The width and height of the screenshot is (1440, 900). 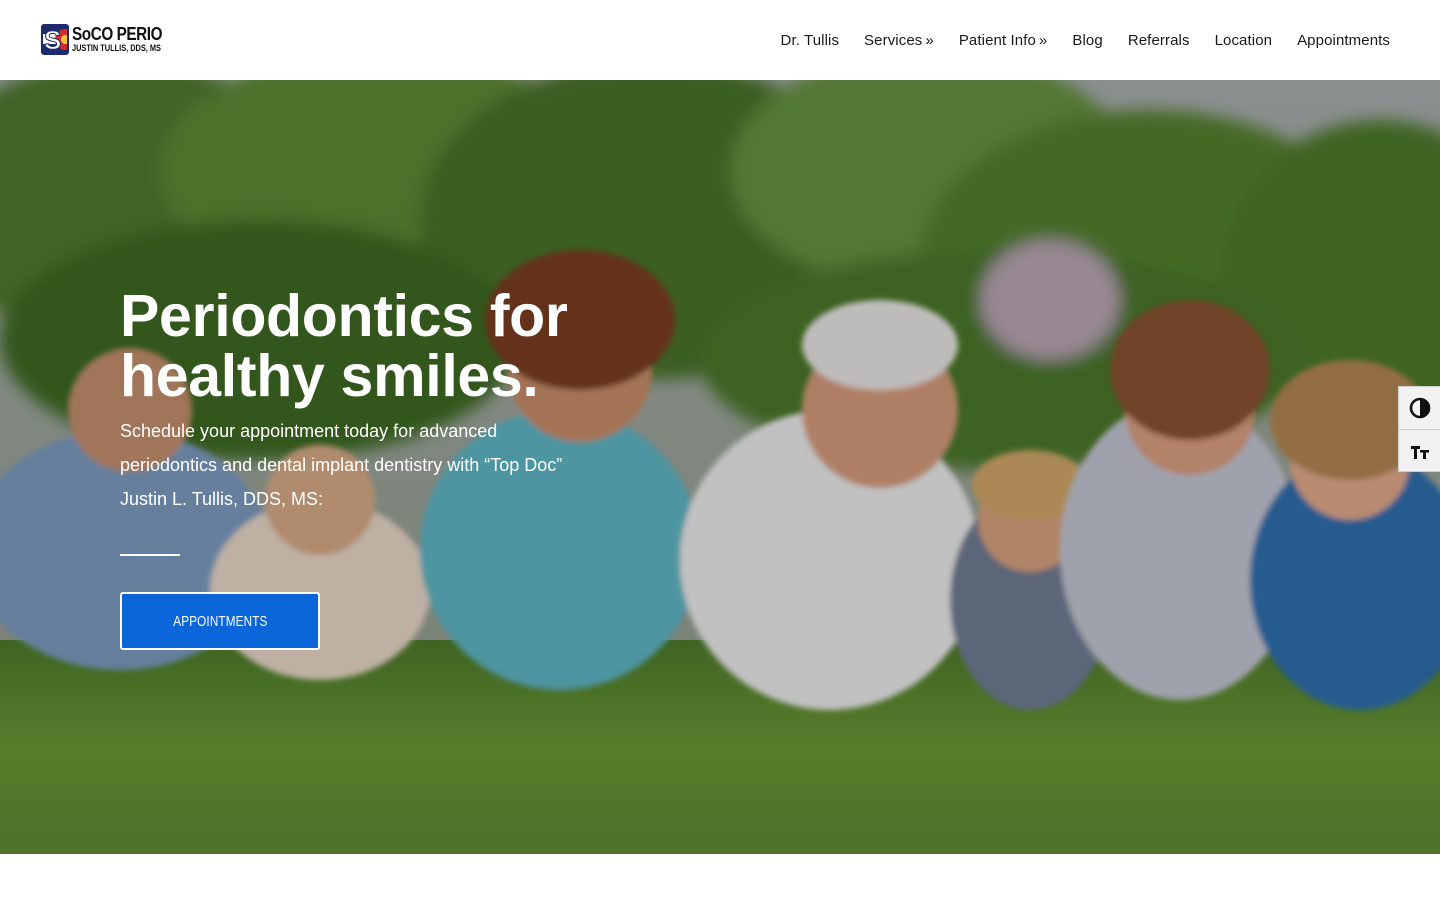 What do you see at coordinates (222, 499) in the screenshot?
I see `hero-text-line: Justin L. Tullis, DDS, MS:` at bounding box center [222, 499].